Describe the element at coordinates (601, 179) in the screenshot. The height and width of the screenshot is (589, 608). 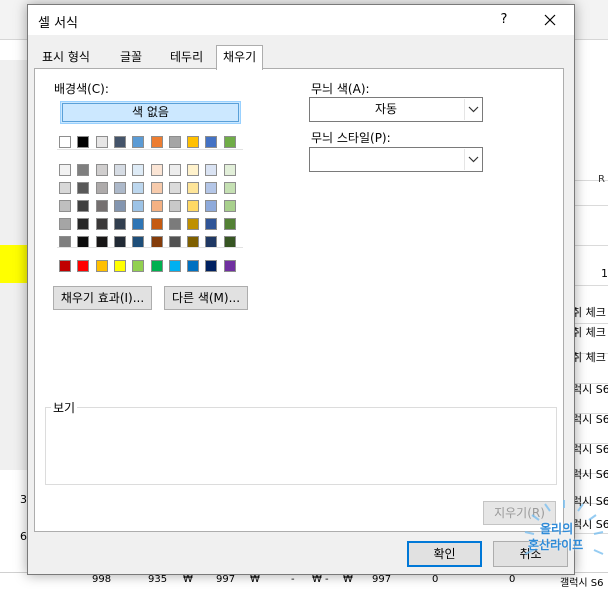
I see `column-header-letter: R` at that location.